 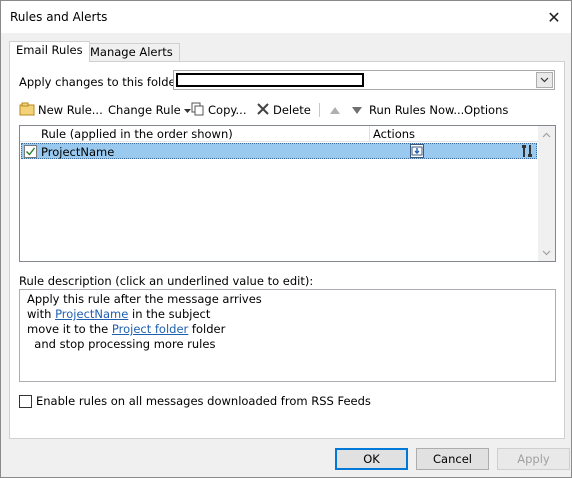 I want to click on tab-email-rules-label: Email Rules, so click(x=49, y=50).